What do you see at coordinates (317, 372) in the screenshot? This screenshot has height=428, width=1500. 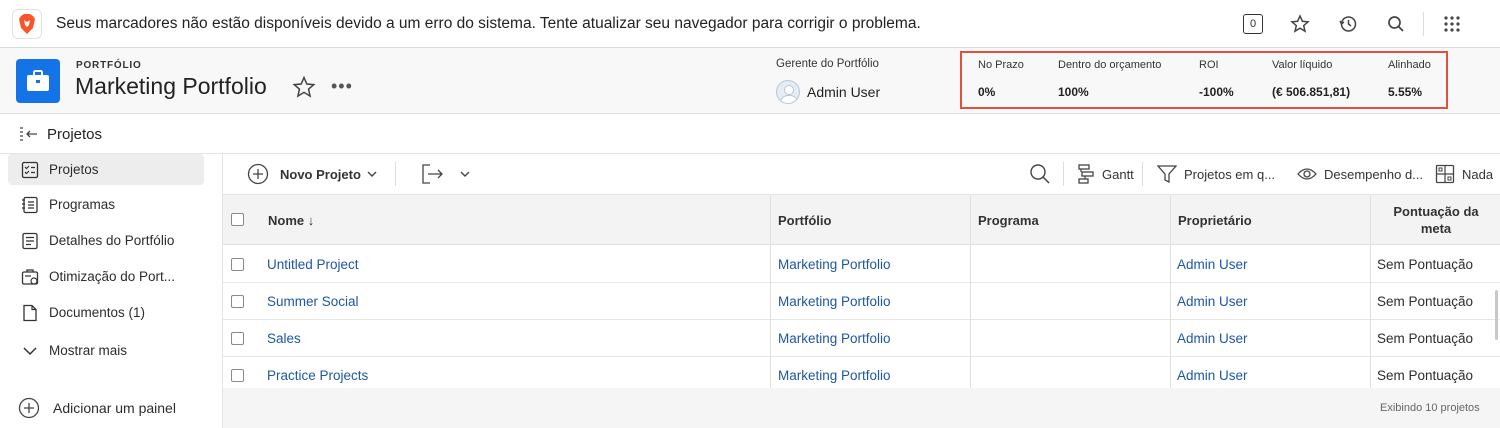 I see `project-name-link: Practice Projects` at bounding box center [317, 372].